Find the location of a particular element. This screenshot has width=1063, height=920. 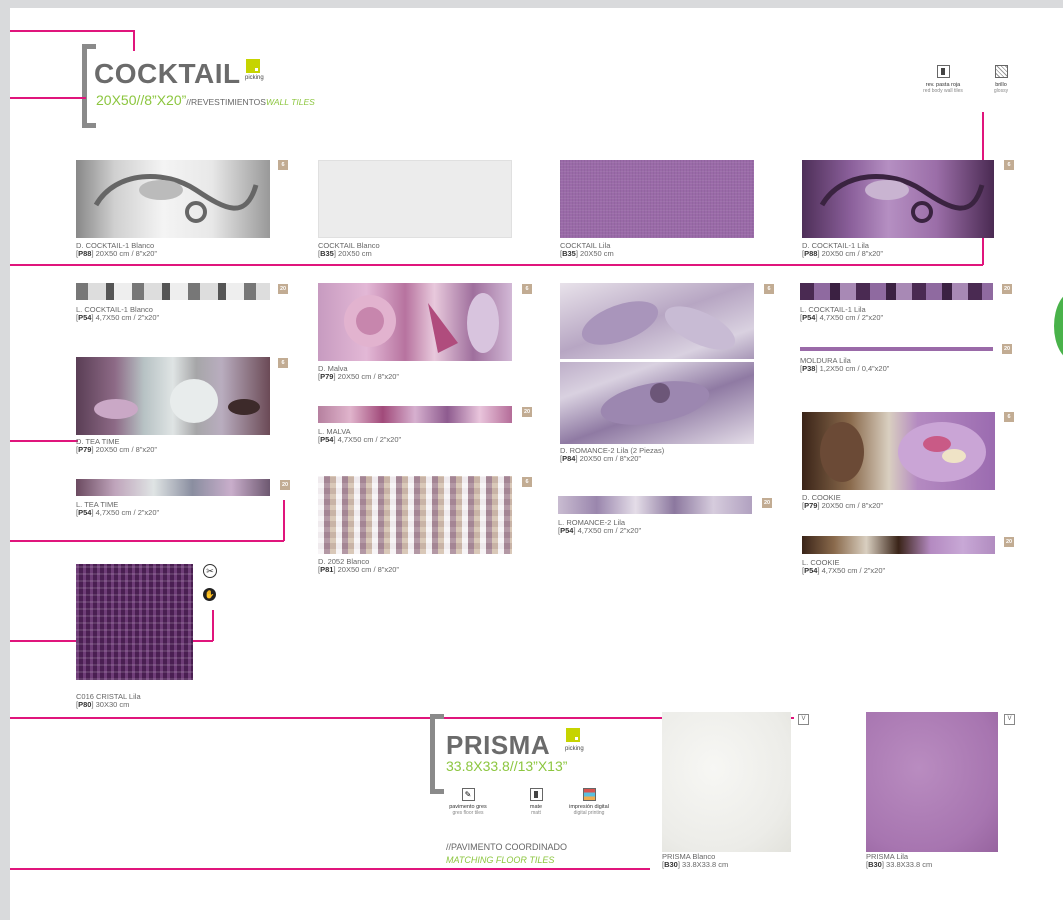

caption-prisma-lila: PRISMA Lila [B30] 33.8X33.8 cm is located at coordinates (899, 861).